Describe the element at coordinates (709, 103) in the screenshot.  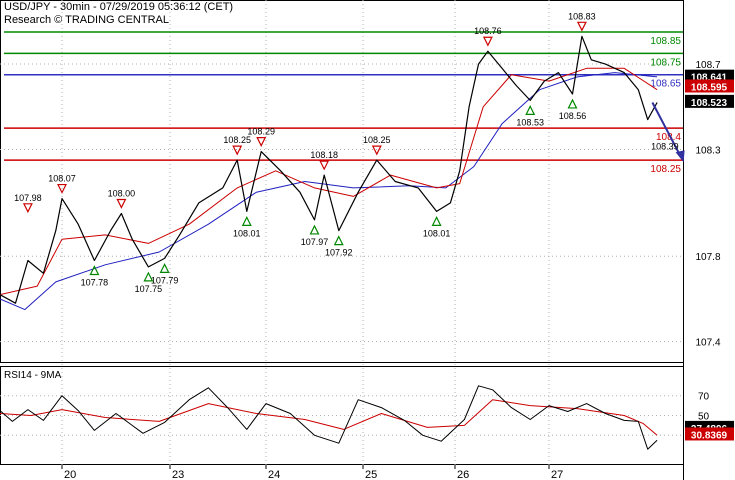
I see `price-badge-label: 108.523` at that location.